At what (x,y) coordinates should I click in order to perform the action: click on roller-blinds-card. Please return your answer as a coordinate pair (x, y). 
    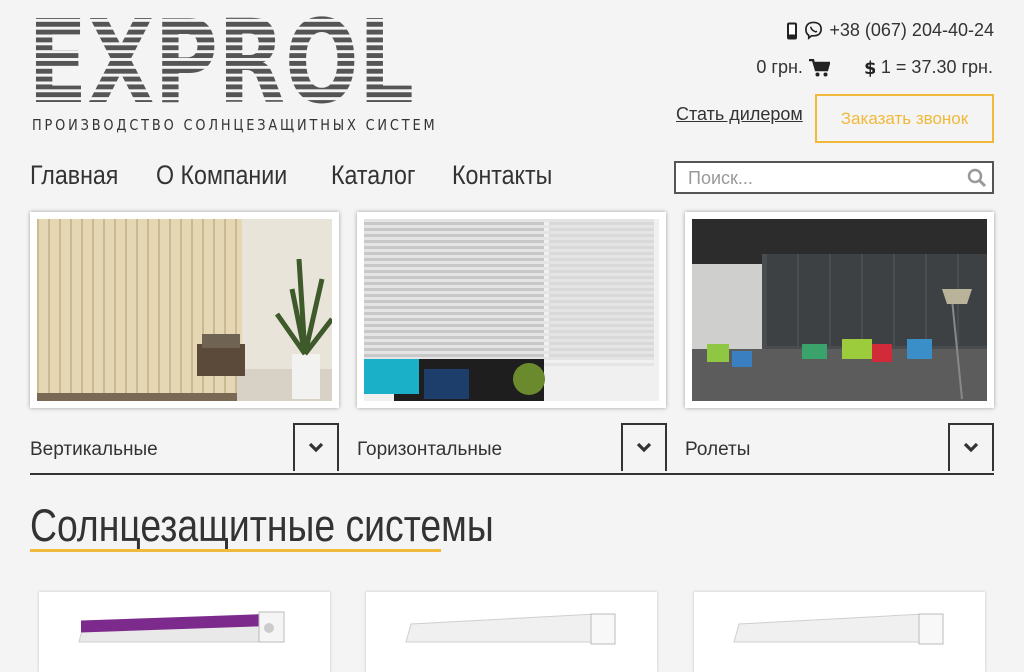
    Looking at the image, I should click on (839, 310).